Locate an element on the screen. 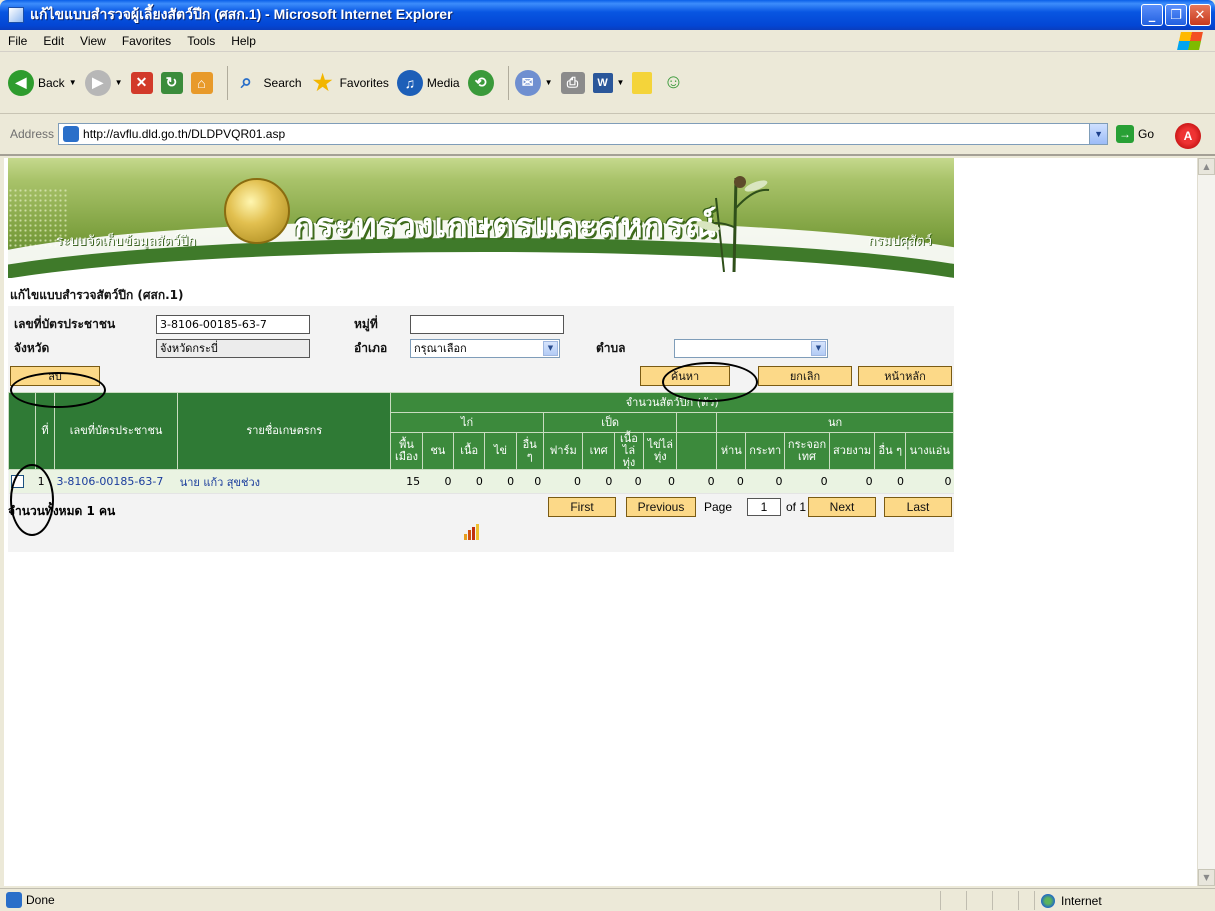 The width and height of the screenshot is (1215, 911). row-farmer-name: นาย แก้ว สุขช่วง is located at coordinates (284, 481).